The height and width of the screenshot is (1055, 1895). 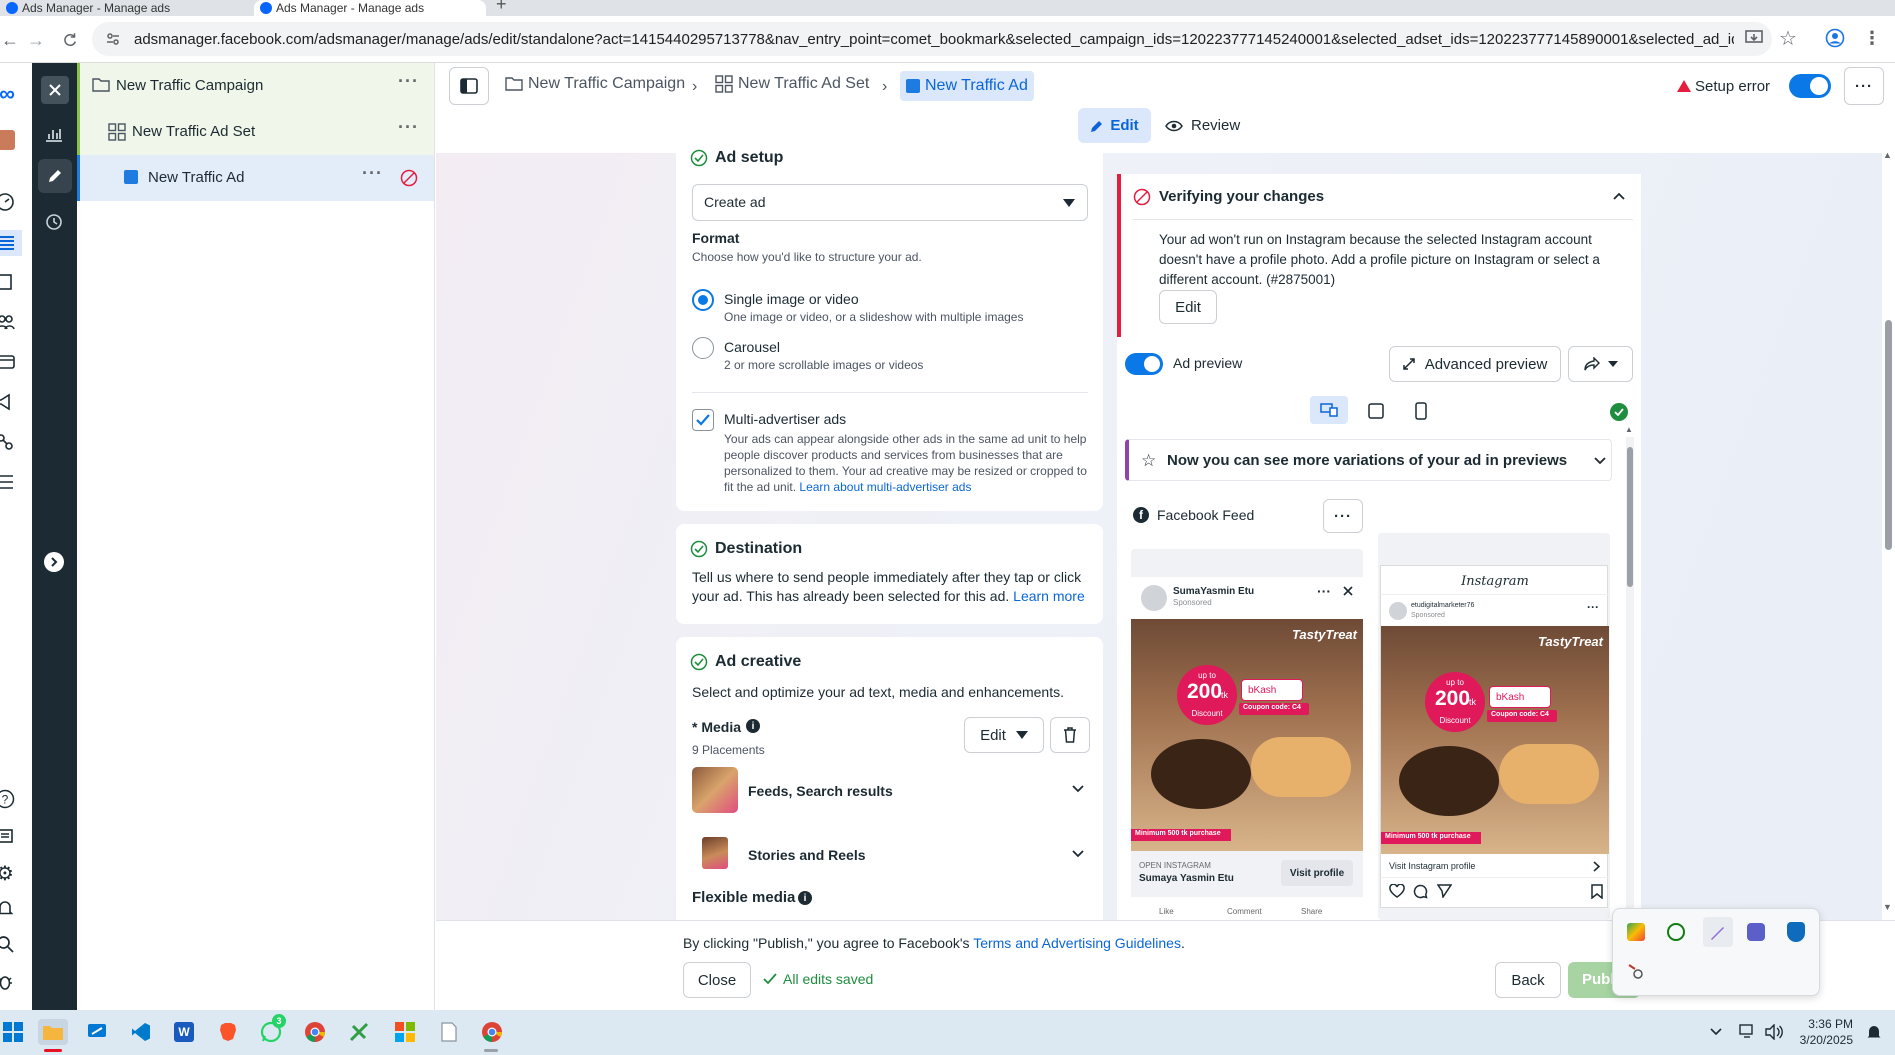 I want to click on desktop-view-icon, so click(x=1376, y=411).